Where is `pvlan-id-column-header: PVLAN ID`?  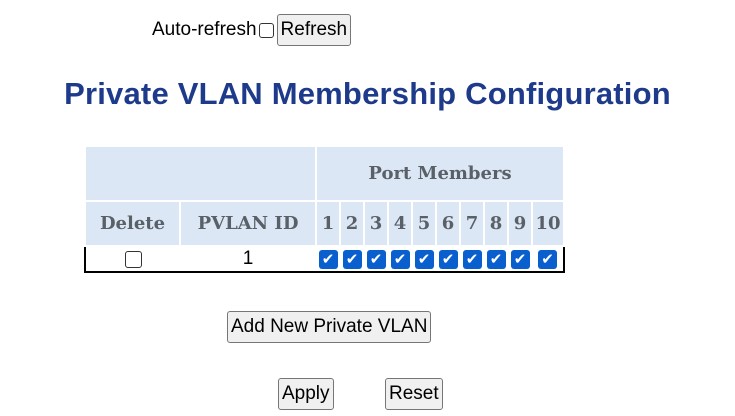 pvlan-id-column-header: PVLAN ID is located at coordinates (248, 223).